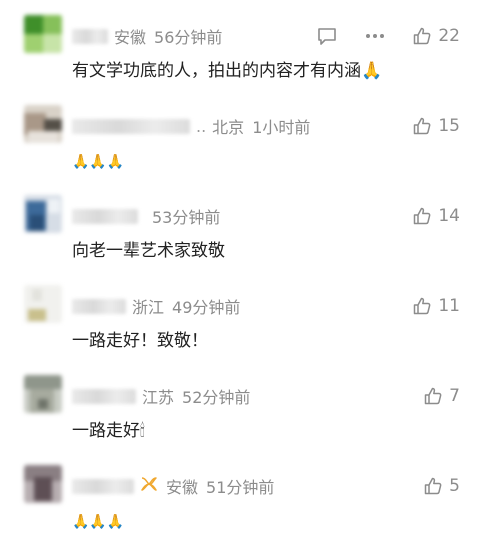 Image resolution: width=480 pixels, height=555 pixels. What do you see at coordinates (191, 126) in the screenshot?
I see `comment-meta: .. 北京 1小时前` at bounding box center [191, 126].